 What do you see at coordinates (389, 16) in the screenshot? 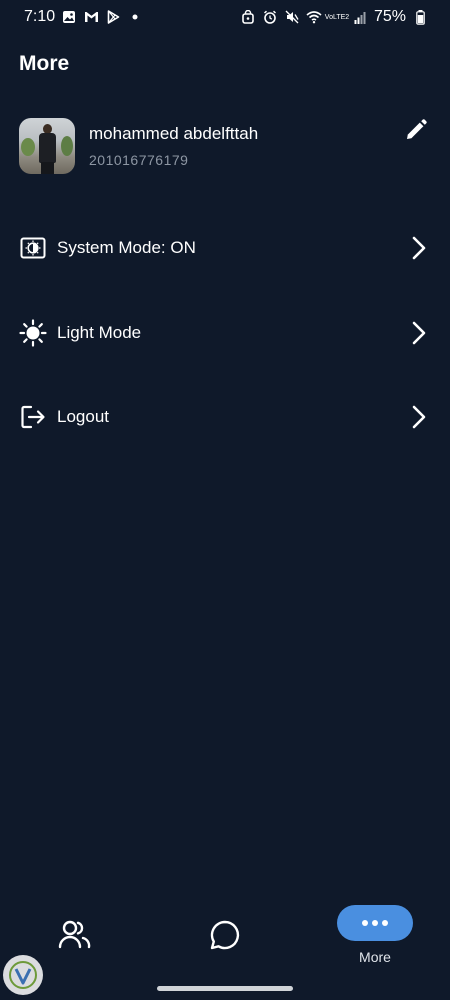
I see `battery-percent: 75%` at bounding box center [389, 16].